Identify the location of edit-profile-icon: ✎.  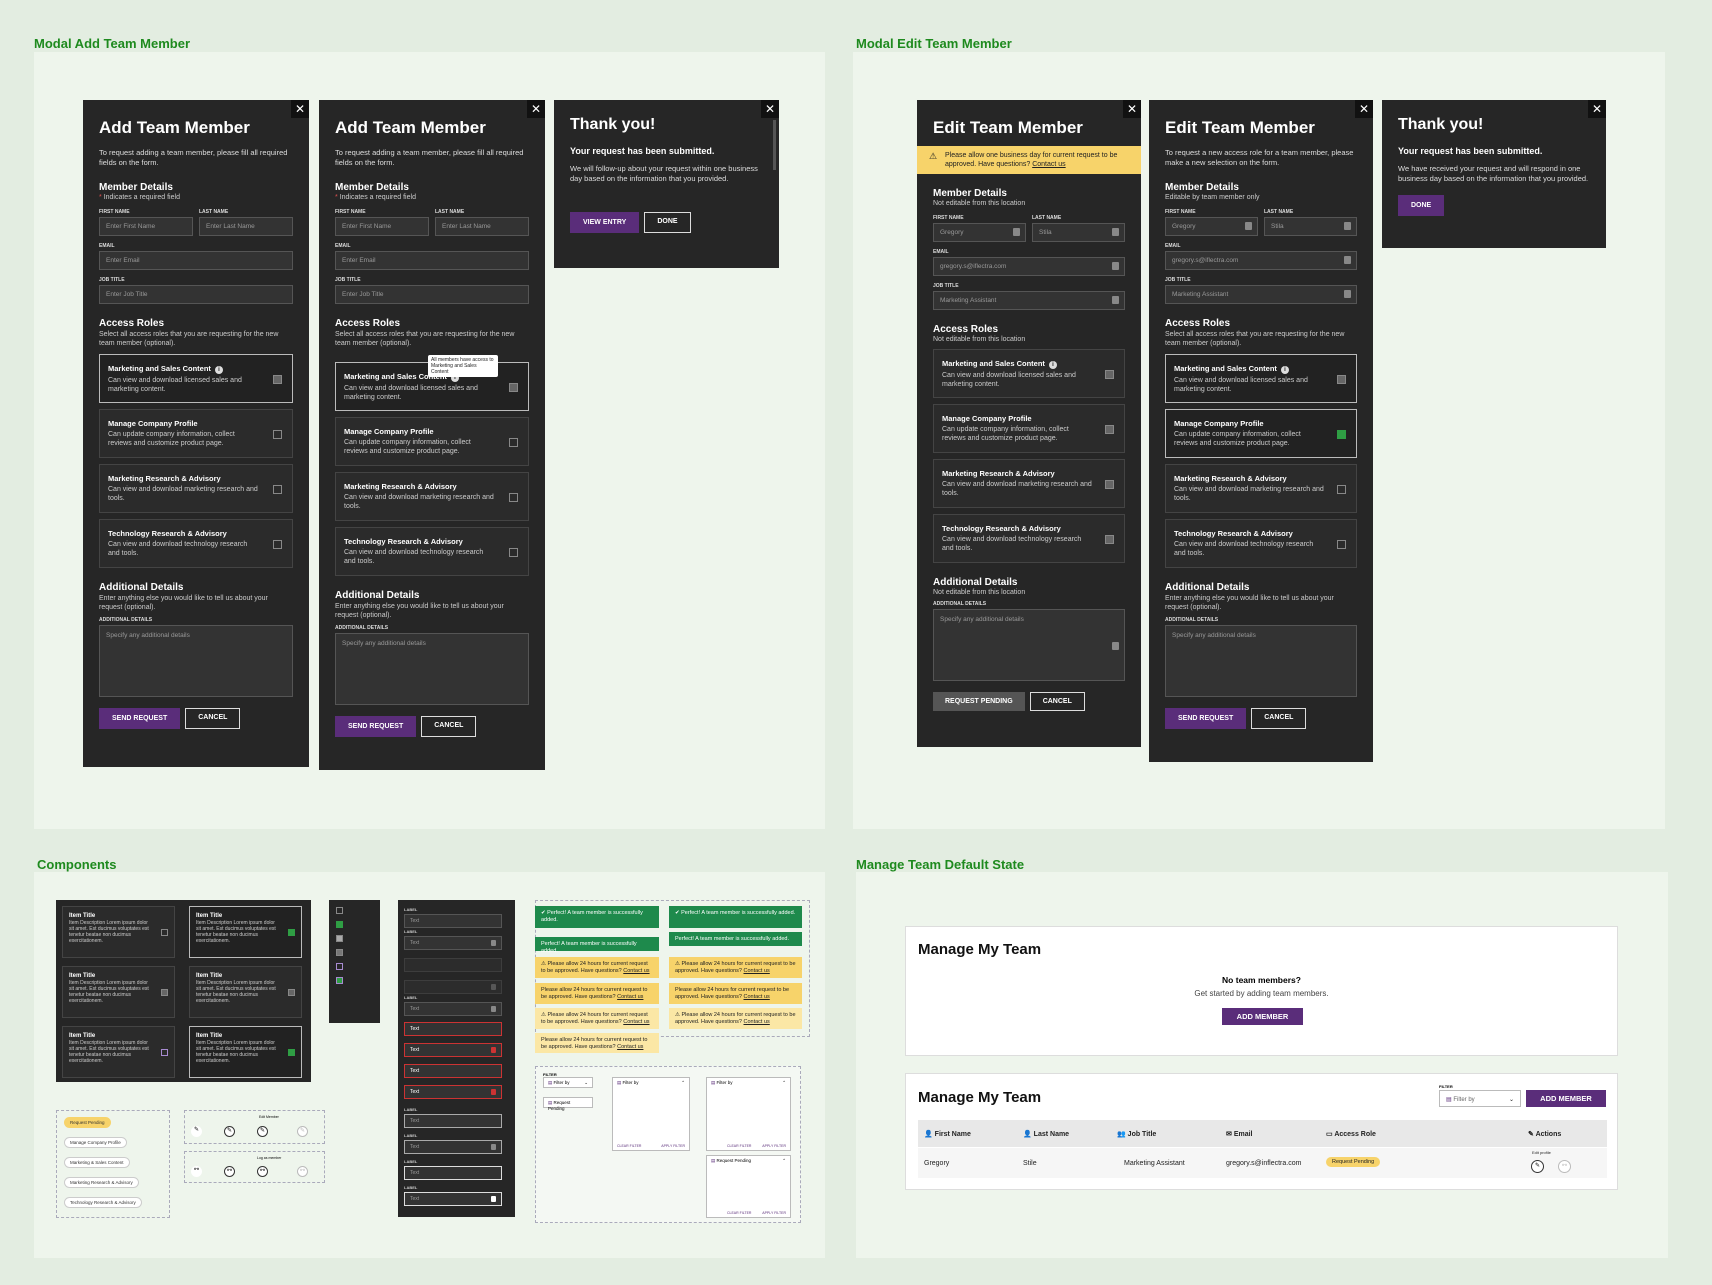
(1537, 1166).